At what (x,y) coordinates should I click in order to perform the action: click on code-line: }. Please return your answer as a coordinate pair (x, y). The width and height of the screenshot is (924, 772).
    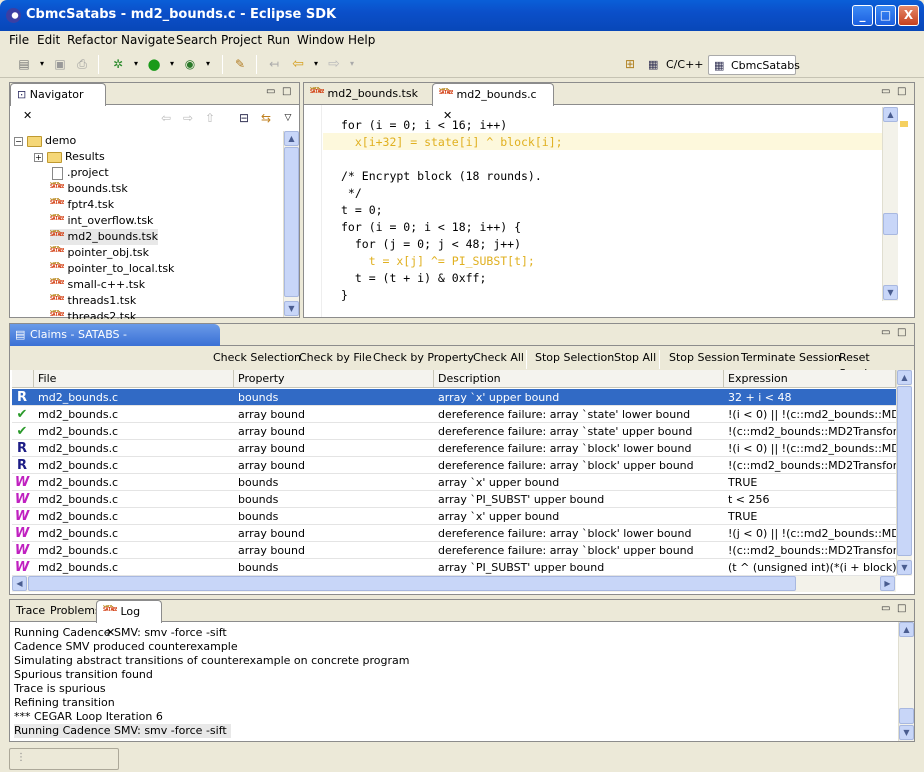
    Looking at the image, I should click on (344, 295).